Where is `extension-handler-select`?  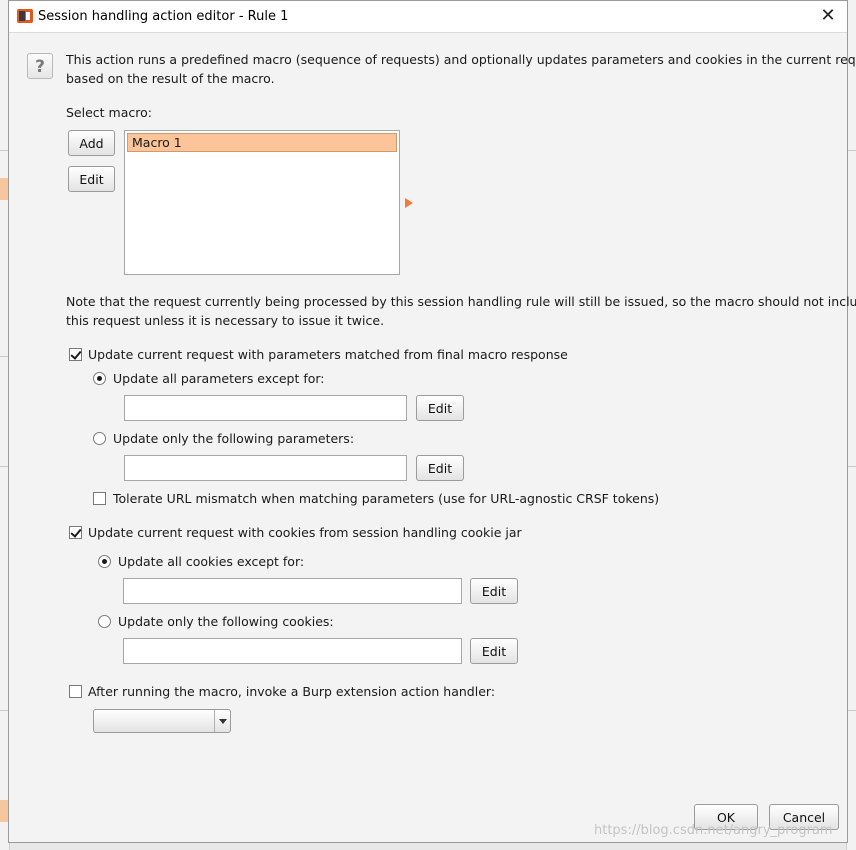
extension-handler-select is located at coordinates (162, 721).